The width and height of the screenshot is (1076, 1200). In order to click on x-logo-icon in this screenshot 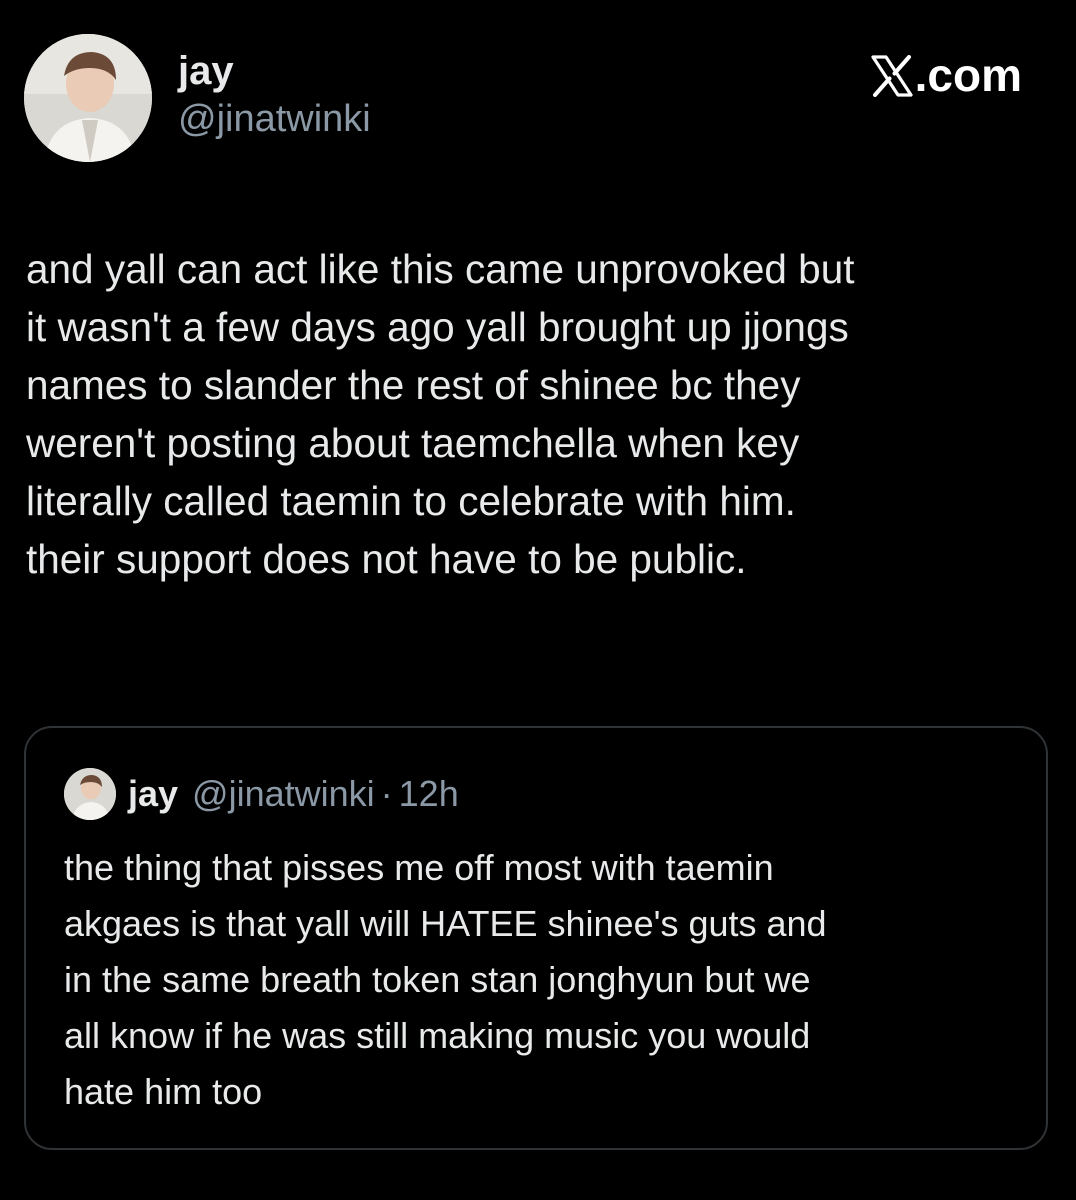, I will do `click(892, 75)`.